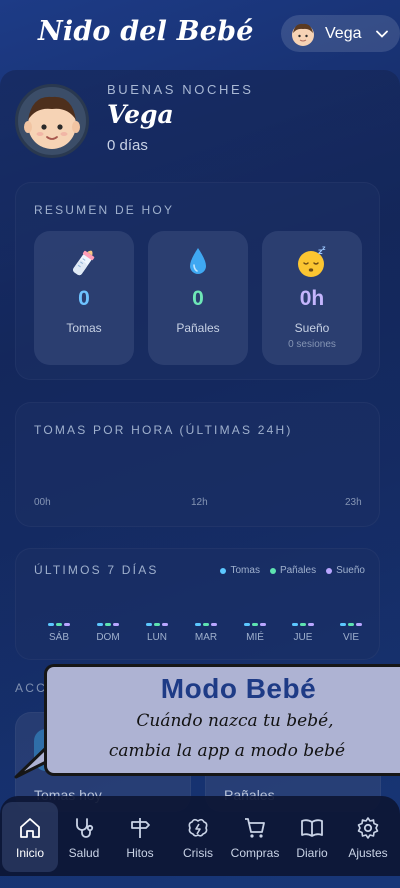  What do you see at coordinates (96, 570) in the screenshot?
I see `week-title: ÚLTIMOS 7 DÍAS` at bounding box center [96, 570].